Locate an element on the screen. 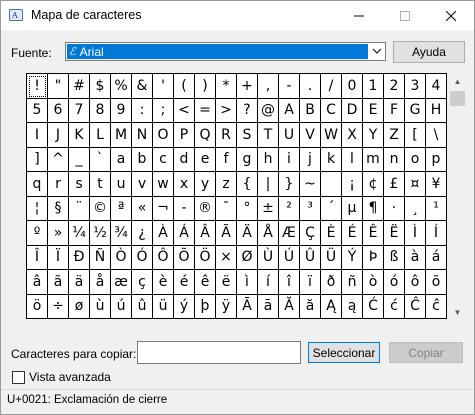 The image size is (475, 415). char-cell: Ĉ is located at coordinates (415, 306).